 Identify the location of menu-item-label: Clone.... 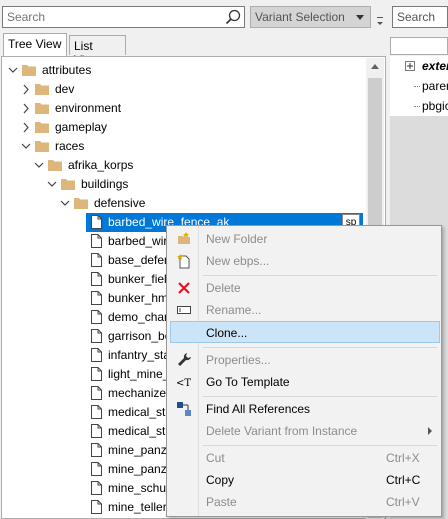
(227, 333).